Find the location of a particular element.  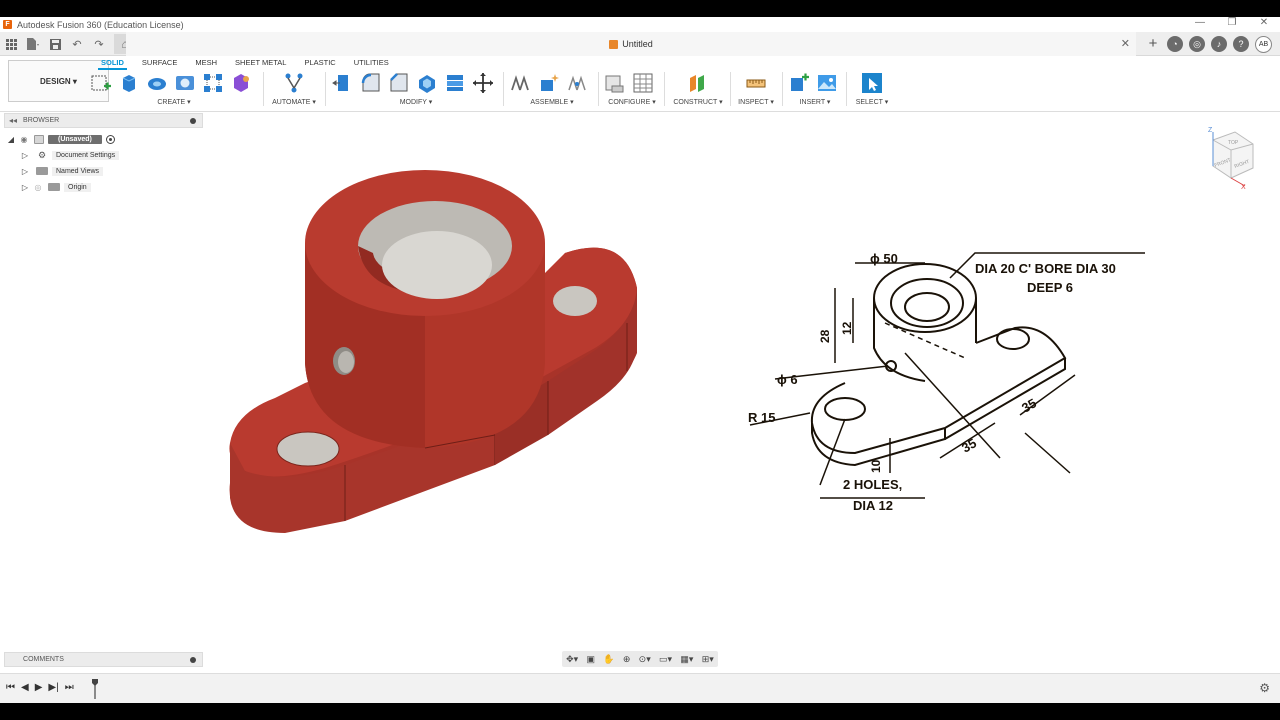

inspect-menu: INSPECT ▾ is located at coordinates (756, 102).